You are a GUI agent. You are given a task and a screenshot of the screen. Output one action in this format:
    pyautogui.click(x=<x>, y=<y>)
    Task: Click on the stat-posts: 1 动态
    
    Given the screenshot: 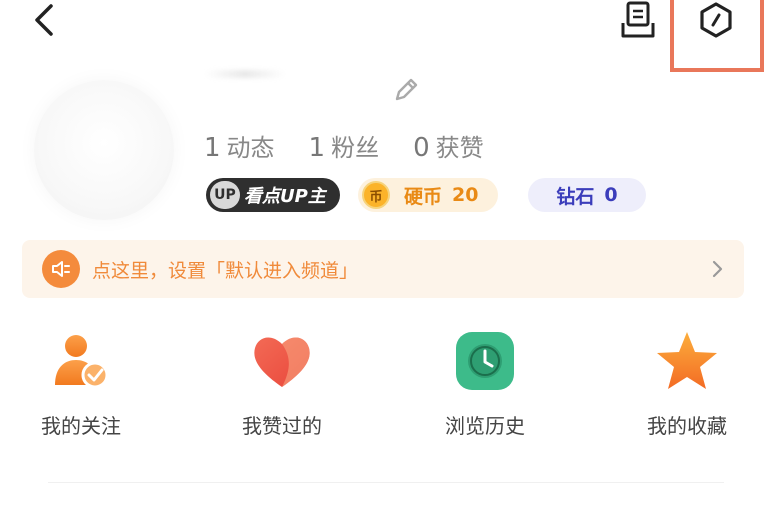 What is the action you would take?
    pyautogui.click(x=239, y=145)
    